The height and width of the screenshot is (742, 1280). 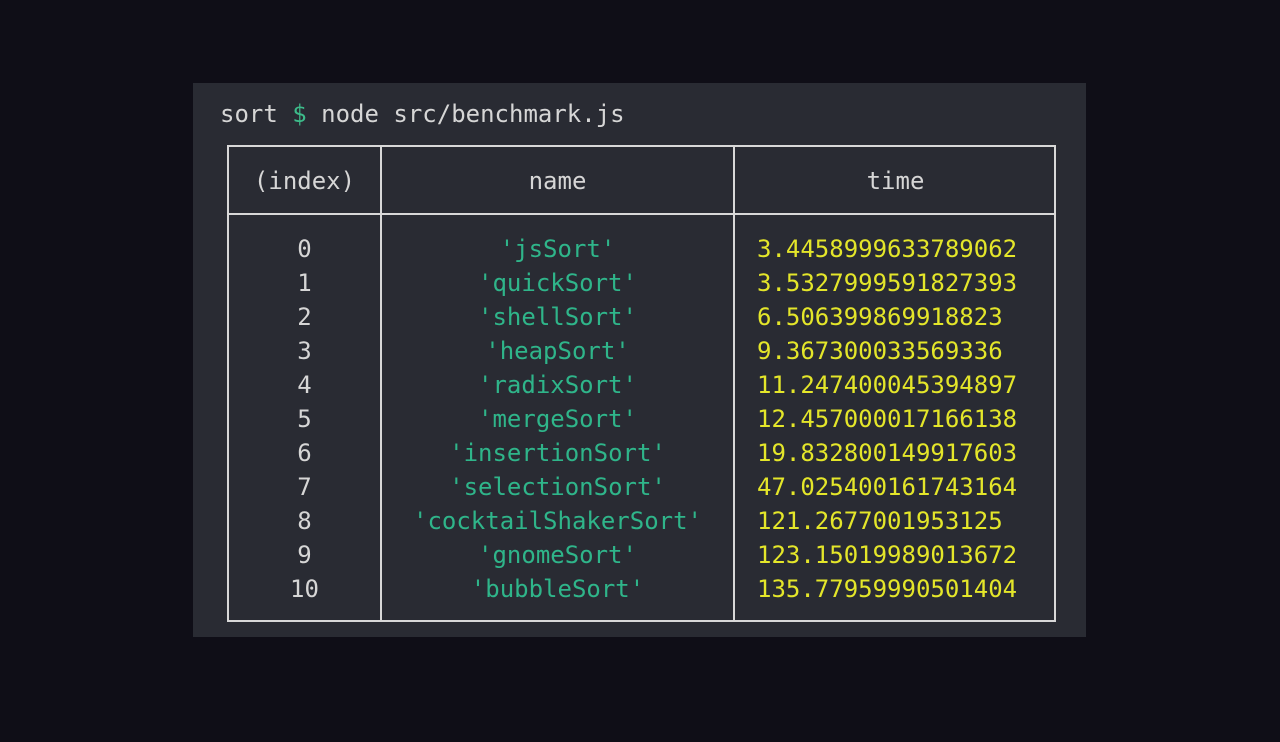 I want to click on row-time: 12.457000017166138, so click(x=887, y=419).